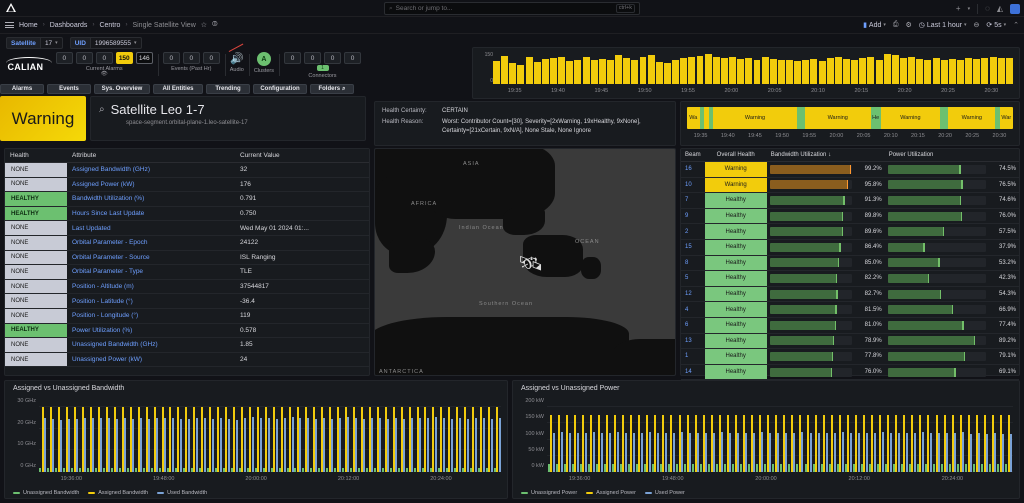 The width and height of the screenshot is (1024, 503). What do you see at coordinates (951, 155) in the screenshot?
I see `column-header-power-utilization: Power Utilization` at bounding box center [951, 155].